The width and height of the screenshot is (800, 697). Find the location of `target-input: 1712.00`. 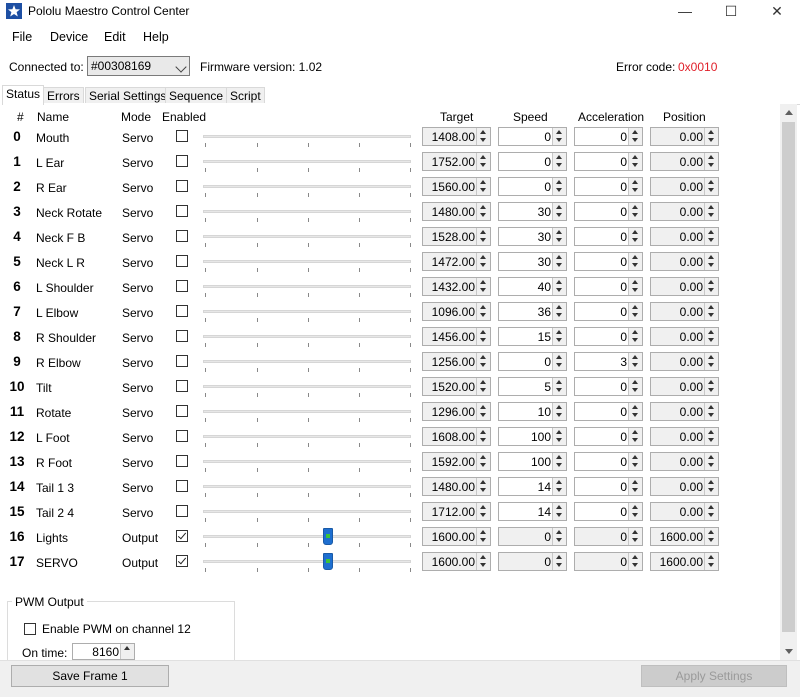

target-input: 1712.00 is located at coordinates (456, 511).